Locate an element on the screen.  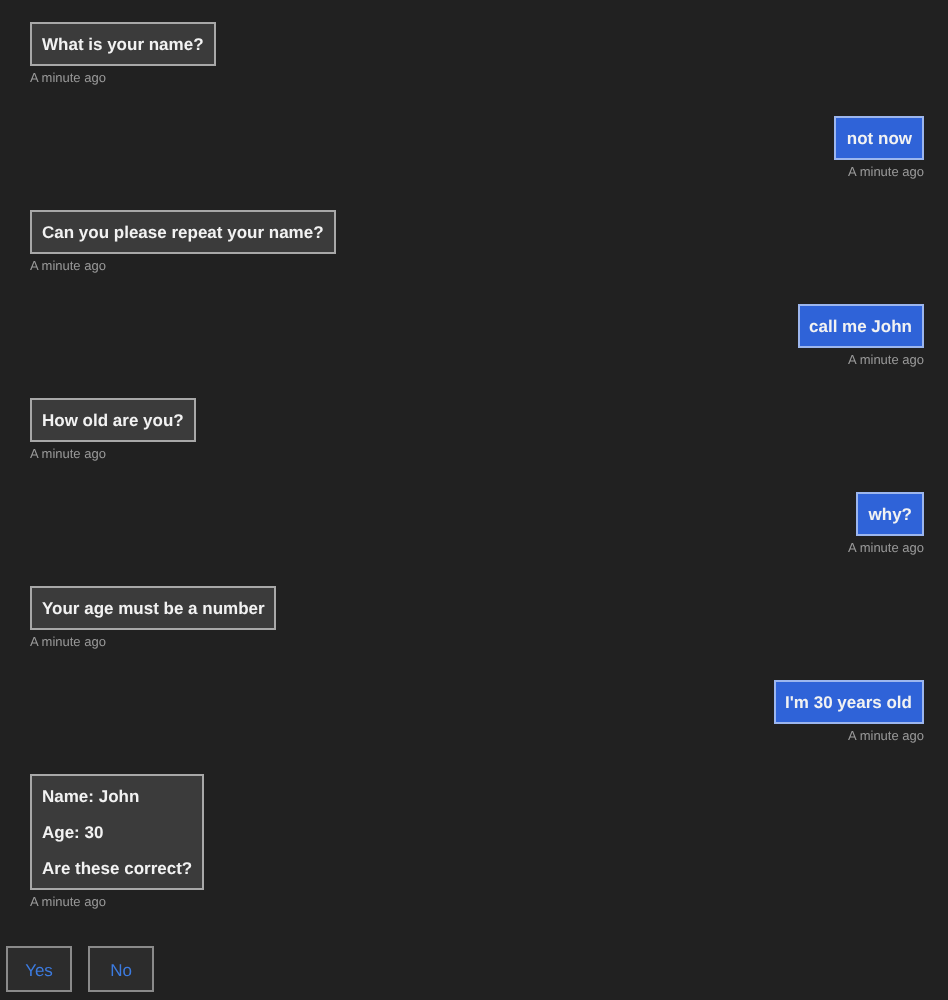
message-text: How old are you? is located at coordinates (113, 420).